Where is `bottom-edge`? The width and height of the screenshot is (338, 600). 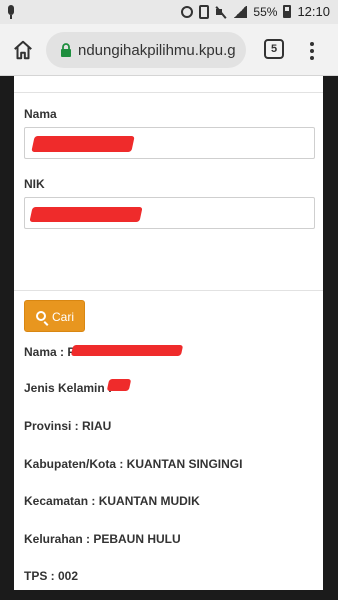 bottom-edge is located at coordinates (169, 595).